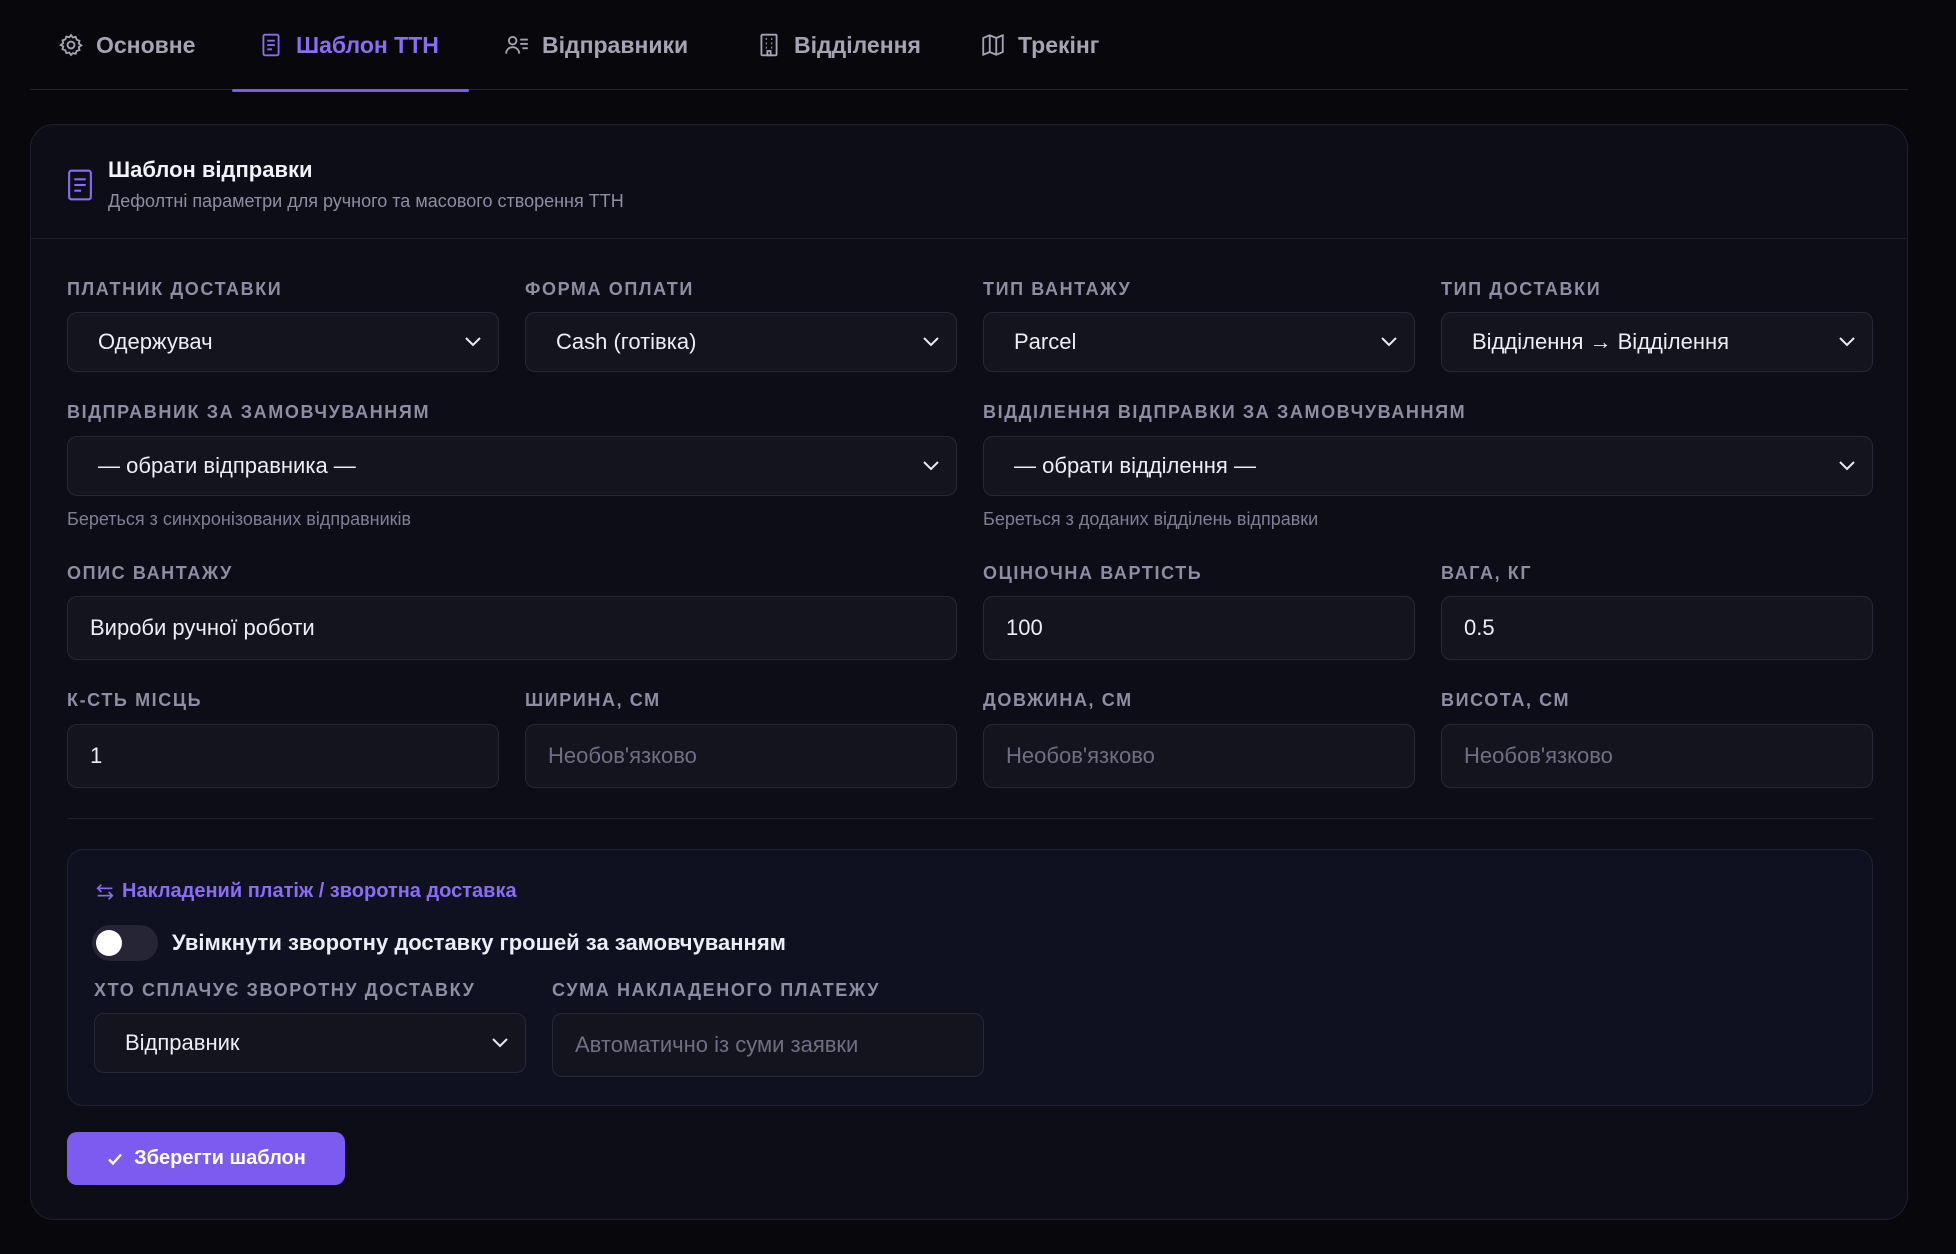 The width and height of the screenshot is (1956, 1254). What do you see at coordinates (105, 891) in the screenshot?
I see `swap-arrows-icon` at bounding box center [105, 891].